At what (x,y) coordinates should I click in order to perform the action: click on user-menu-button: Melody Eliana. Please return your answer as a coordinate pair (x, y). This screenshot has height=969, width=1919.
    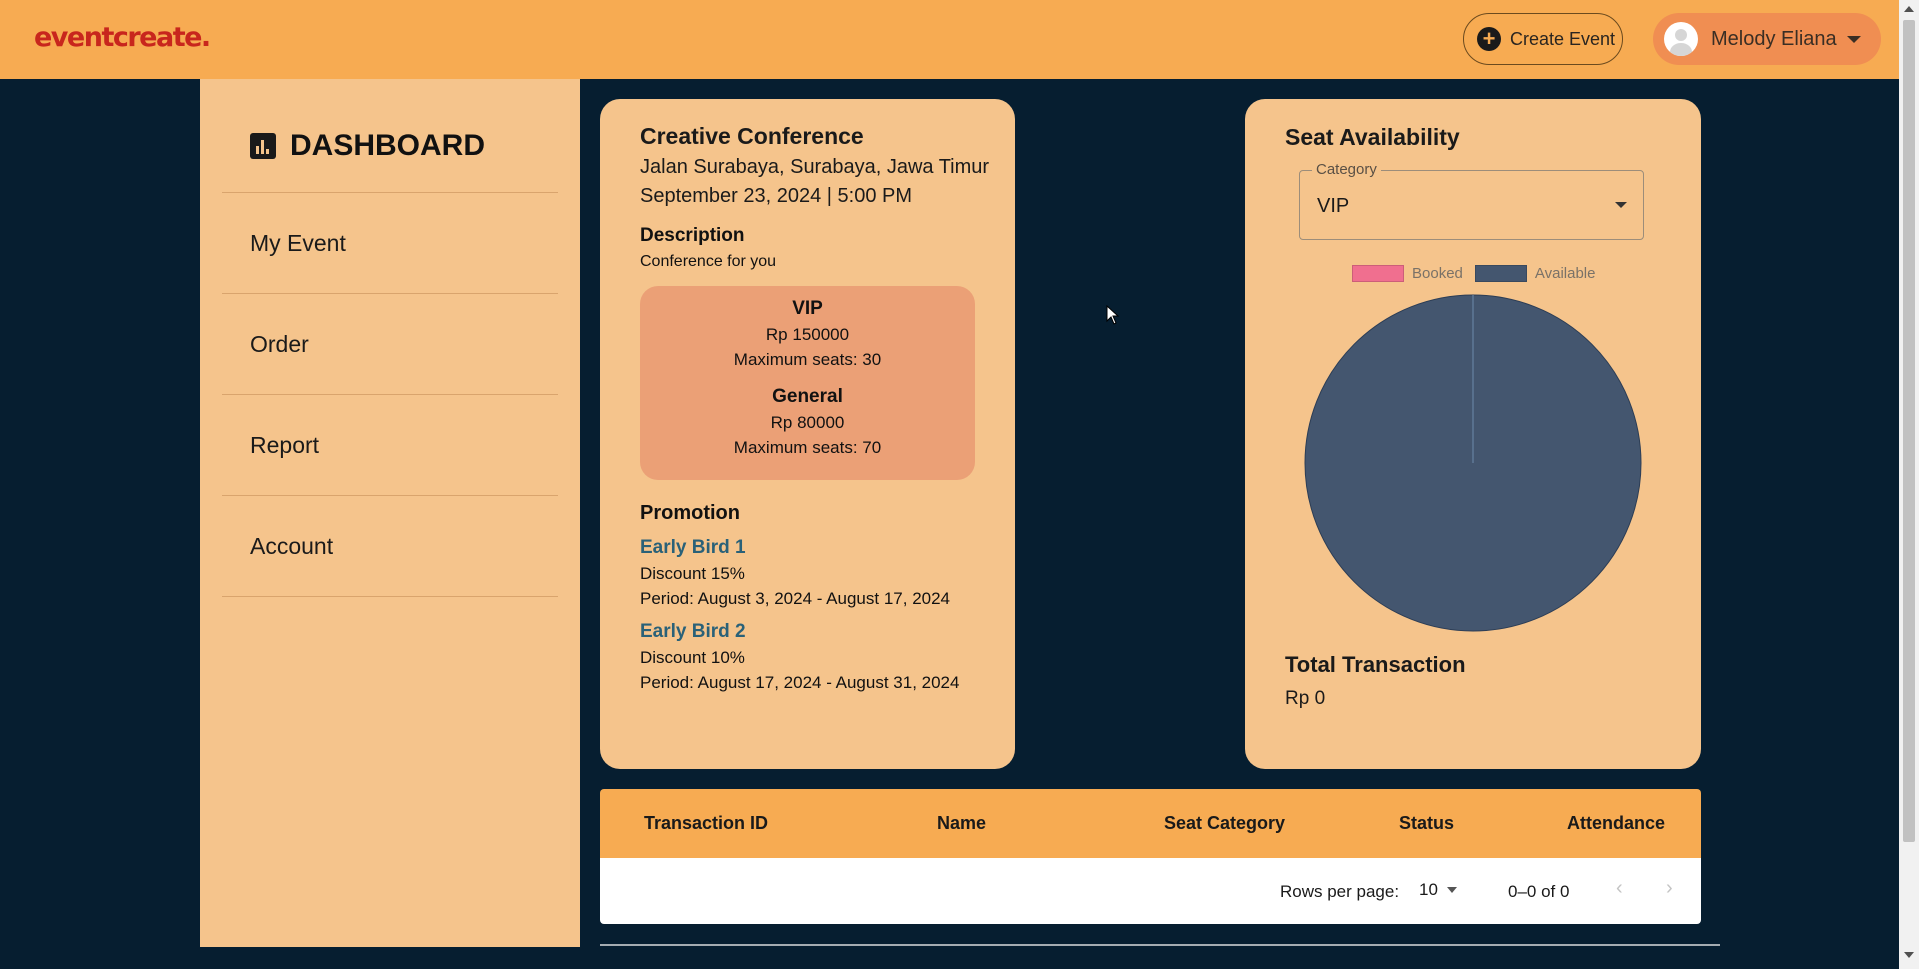
    Looking at the image, I should click on (1767, 39).